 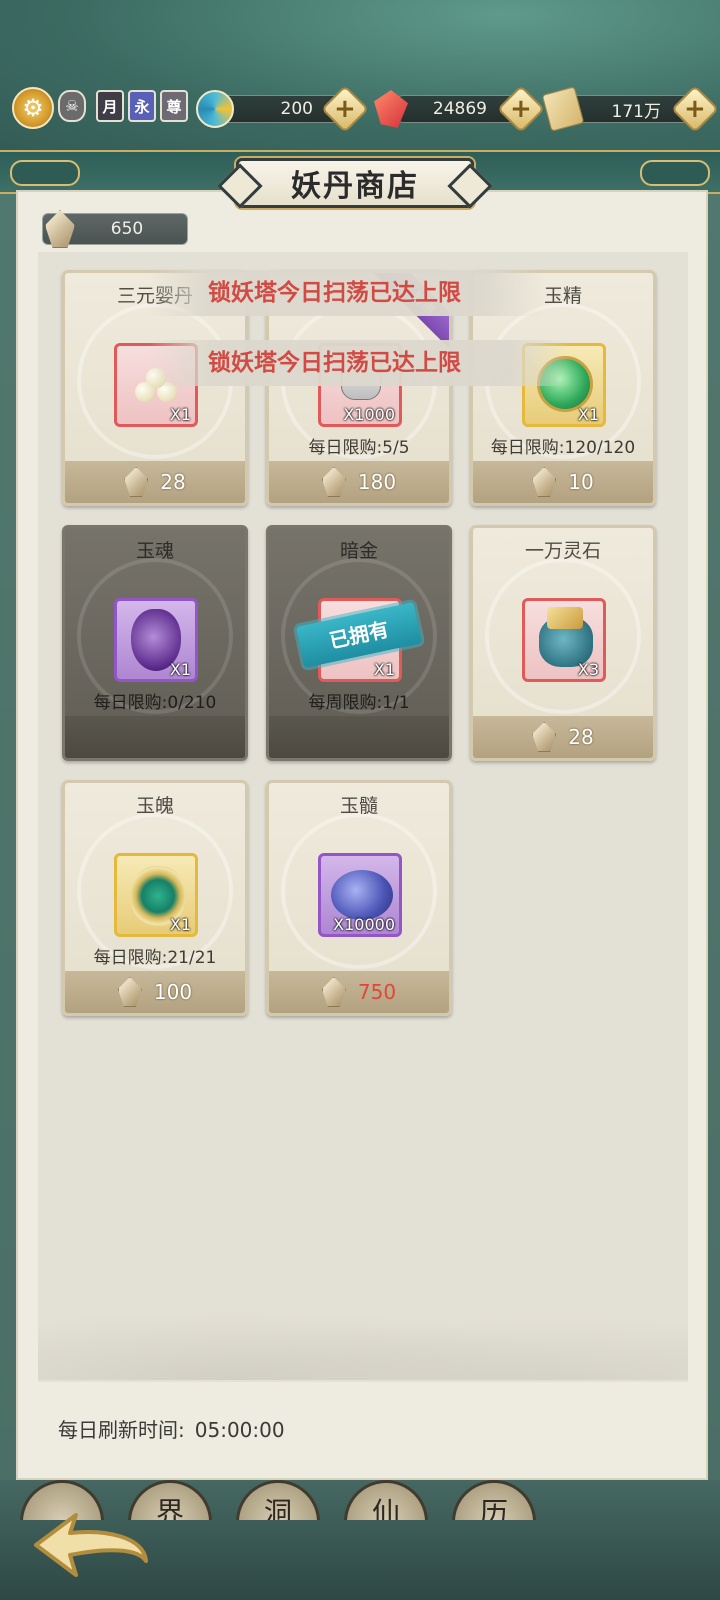 I want to click on spirit-stone-pouch-icon: X3, so click(x=564, y=640).